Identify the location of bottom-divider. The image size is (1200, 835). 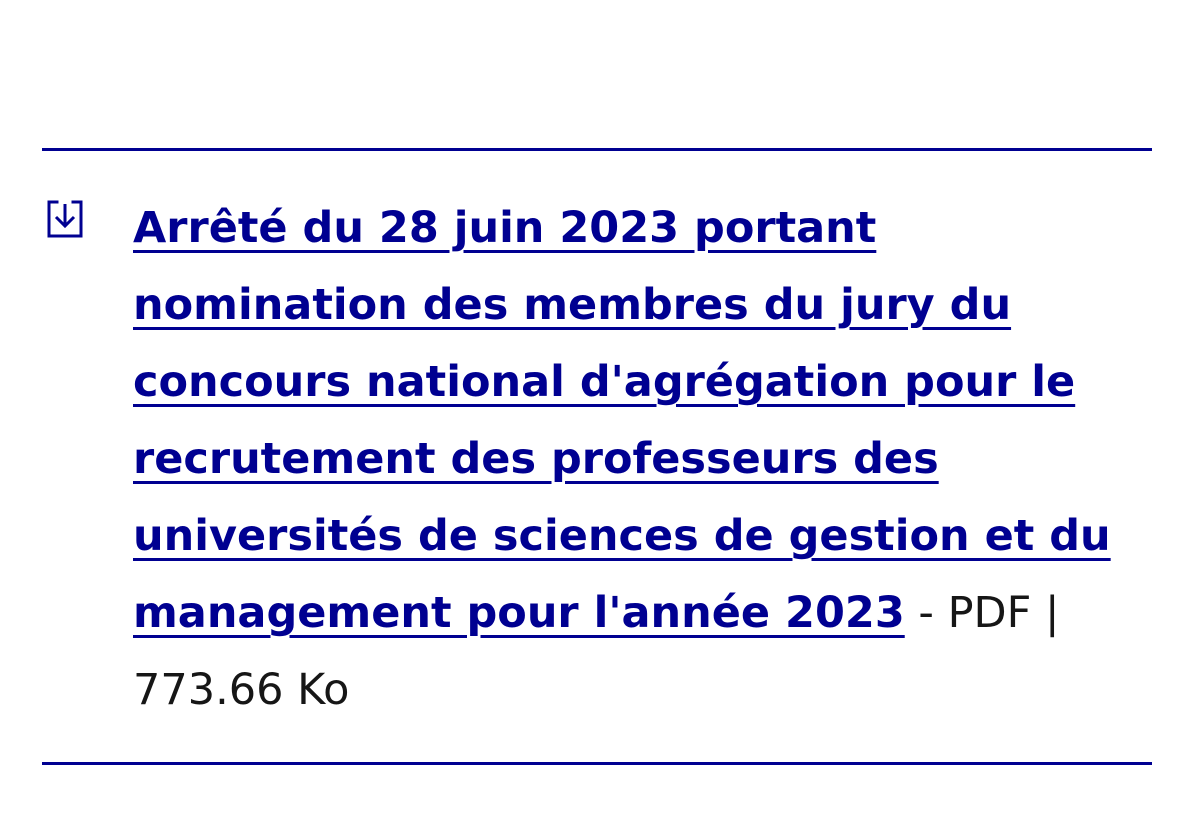
(597, 763).